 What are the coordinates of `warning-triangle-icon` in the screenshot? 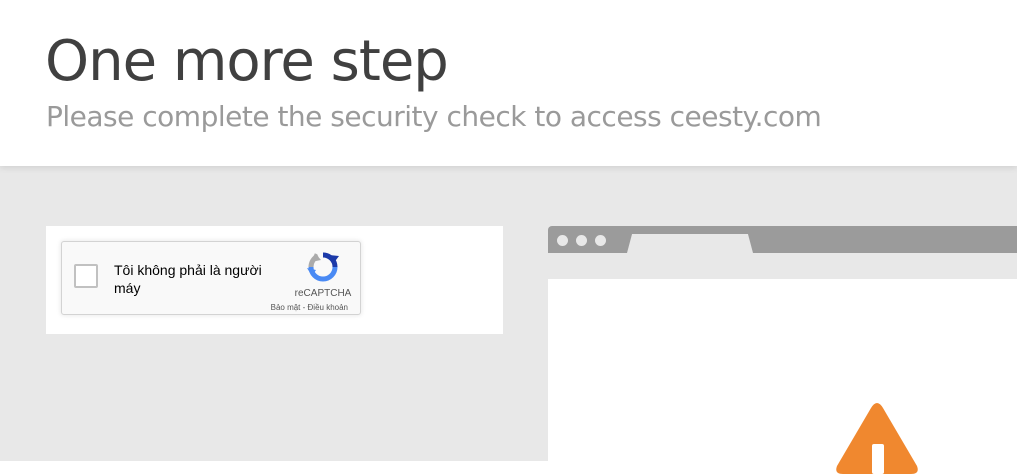 It's located at (877, 438).